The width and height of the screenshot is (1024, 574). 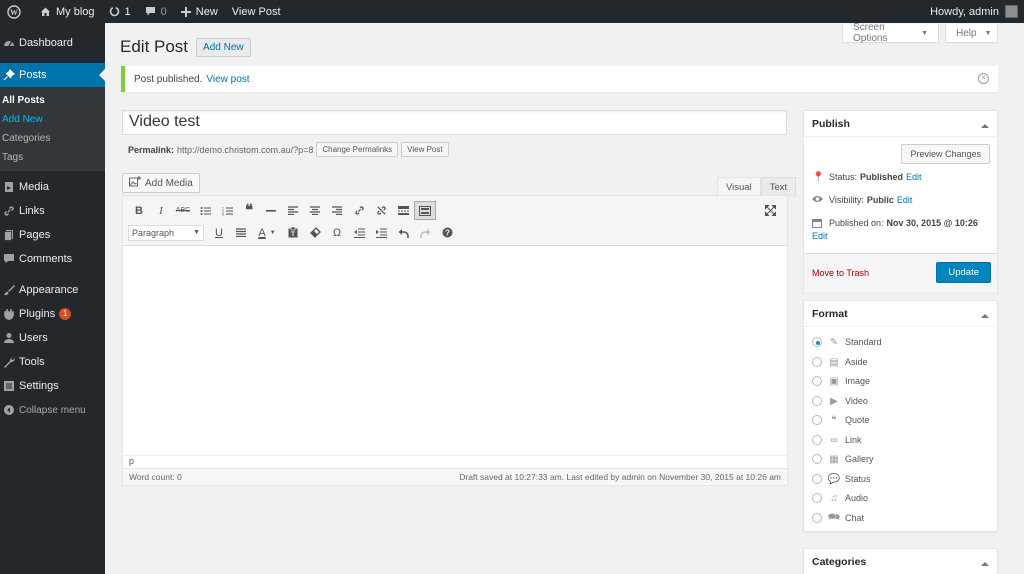 I want to click on eye-icon, so click(x=818, y=200).